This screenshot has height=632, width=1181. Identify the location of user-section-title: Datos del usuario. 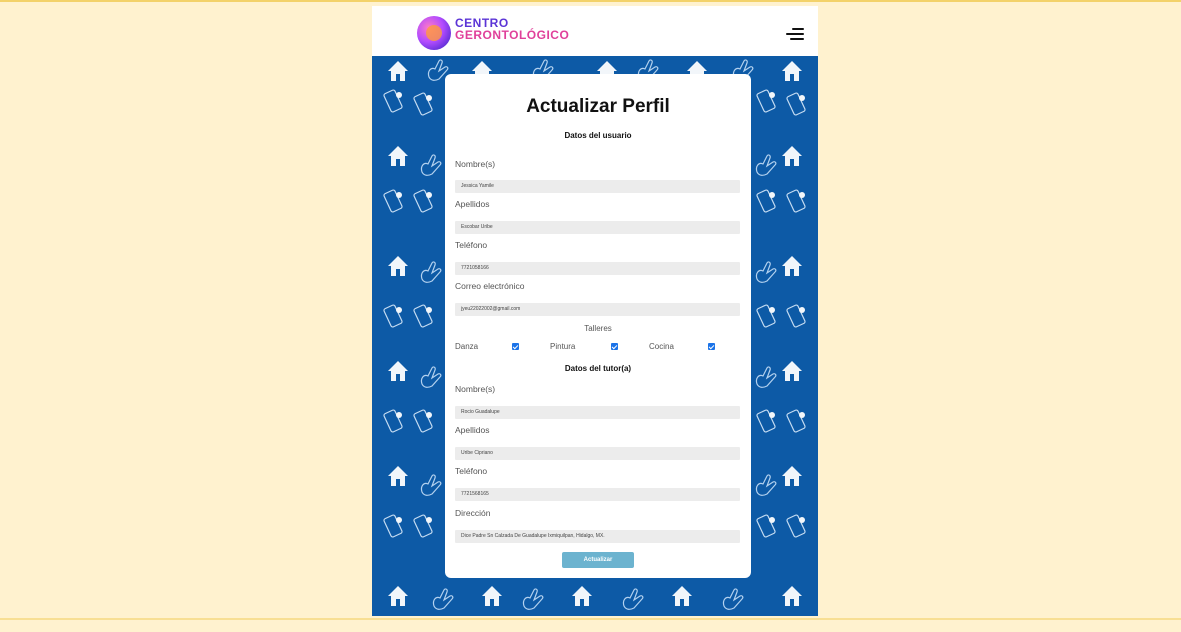
(598, 135).